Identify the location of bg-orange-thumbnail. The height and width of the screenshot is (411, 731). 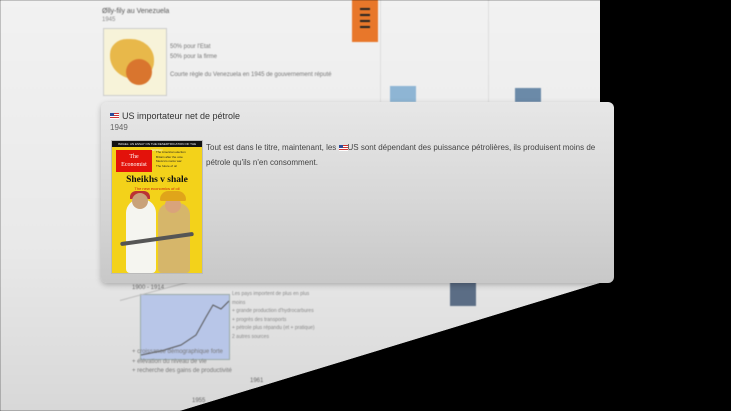
(365, 21).